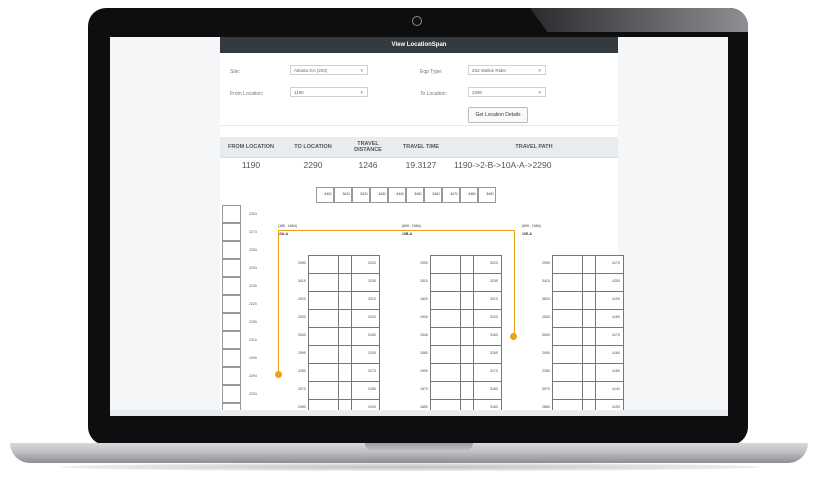 The width and height of the screenshot is (814, 477). I want to click on storage-location-label: 4180, so click(616, 317).